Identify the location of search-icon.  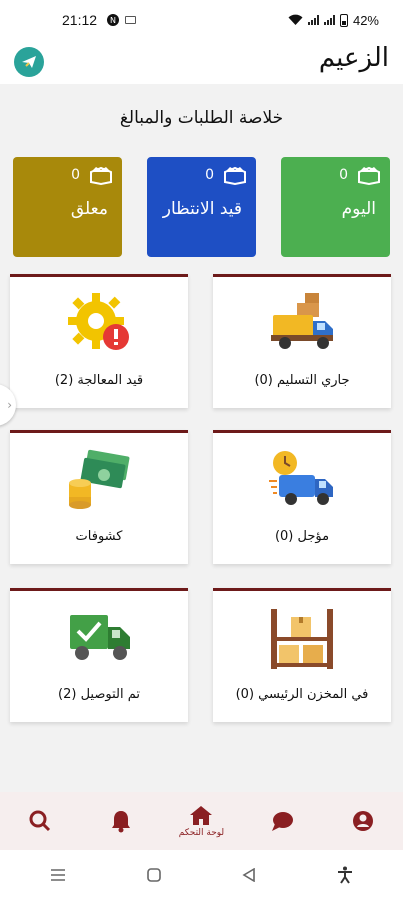
(40, 821).